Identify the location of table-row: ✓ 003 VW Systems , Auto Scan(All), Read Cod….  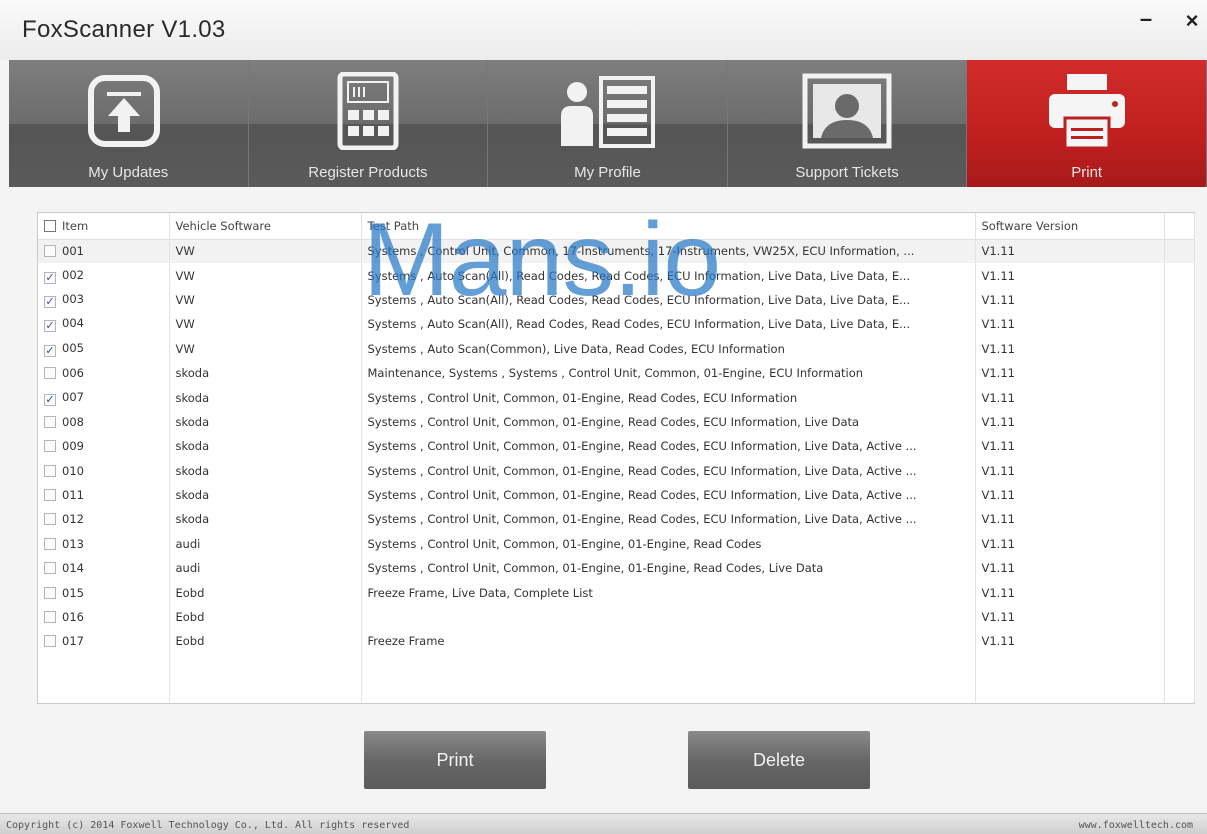
(616, 300).